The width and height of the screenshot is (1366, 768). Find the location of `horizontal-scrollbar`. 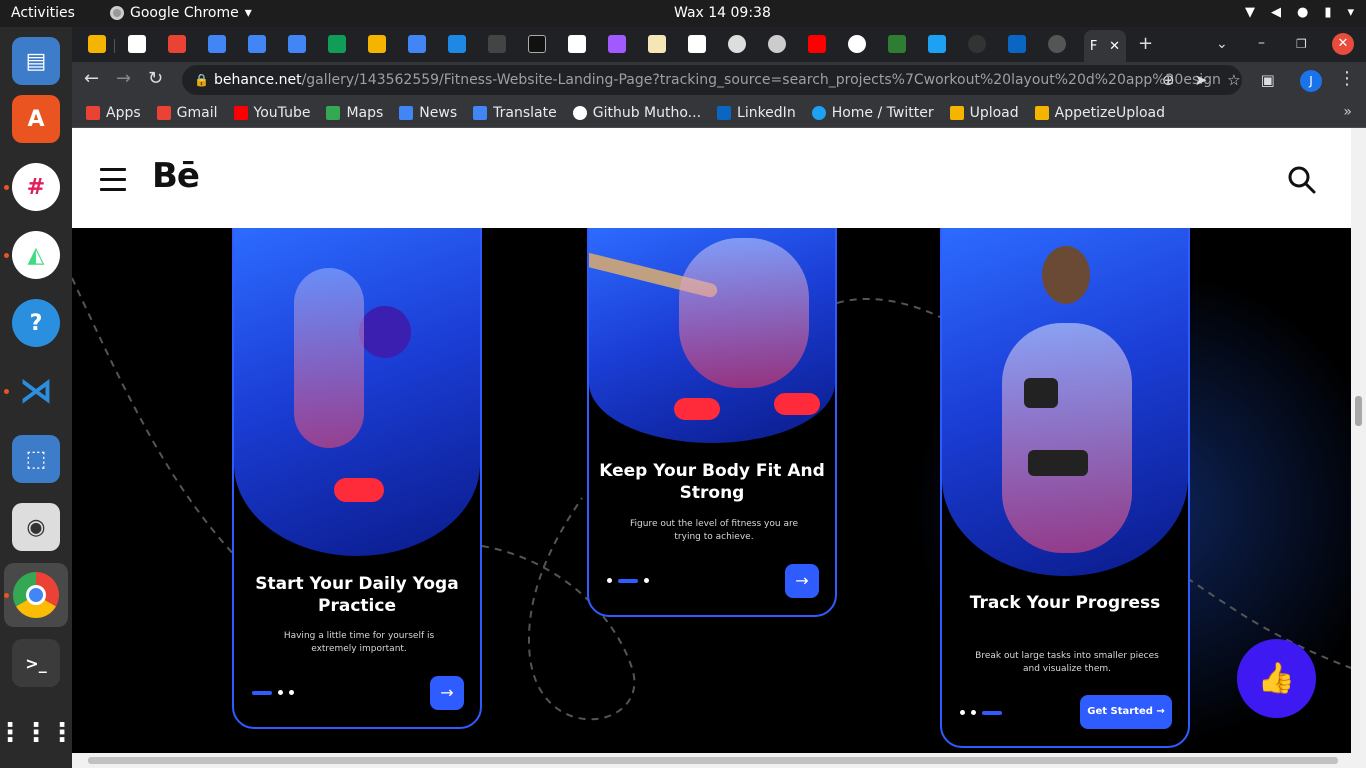

horizontal-scrollbar is located at coordinates (711, 760).